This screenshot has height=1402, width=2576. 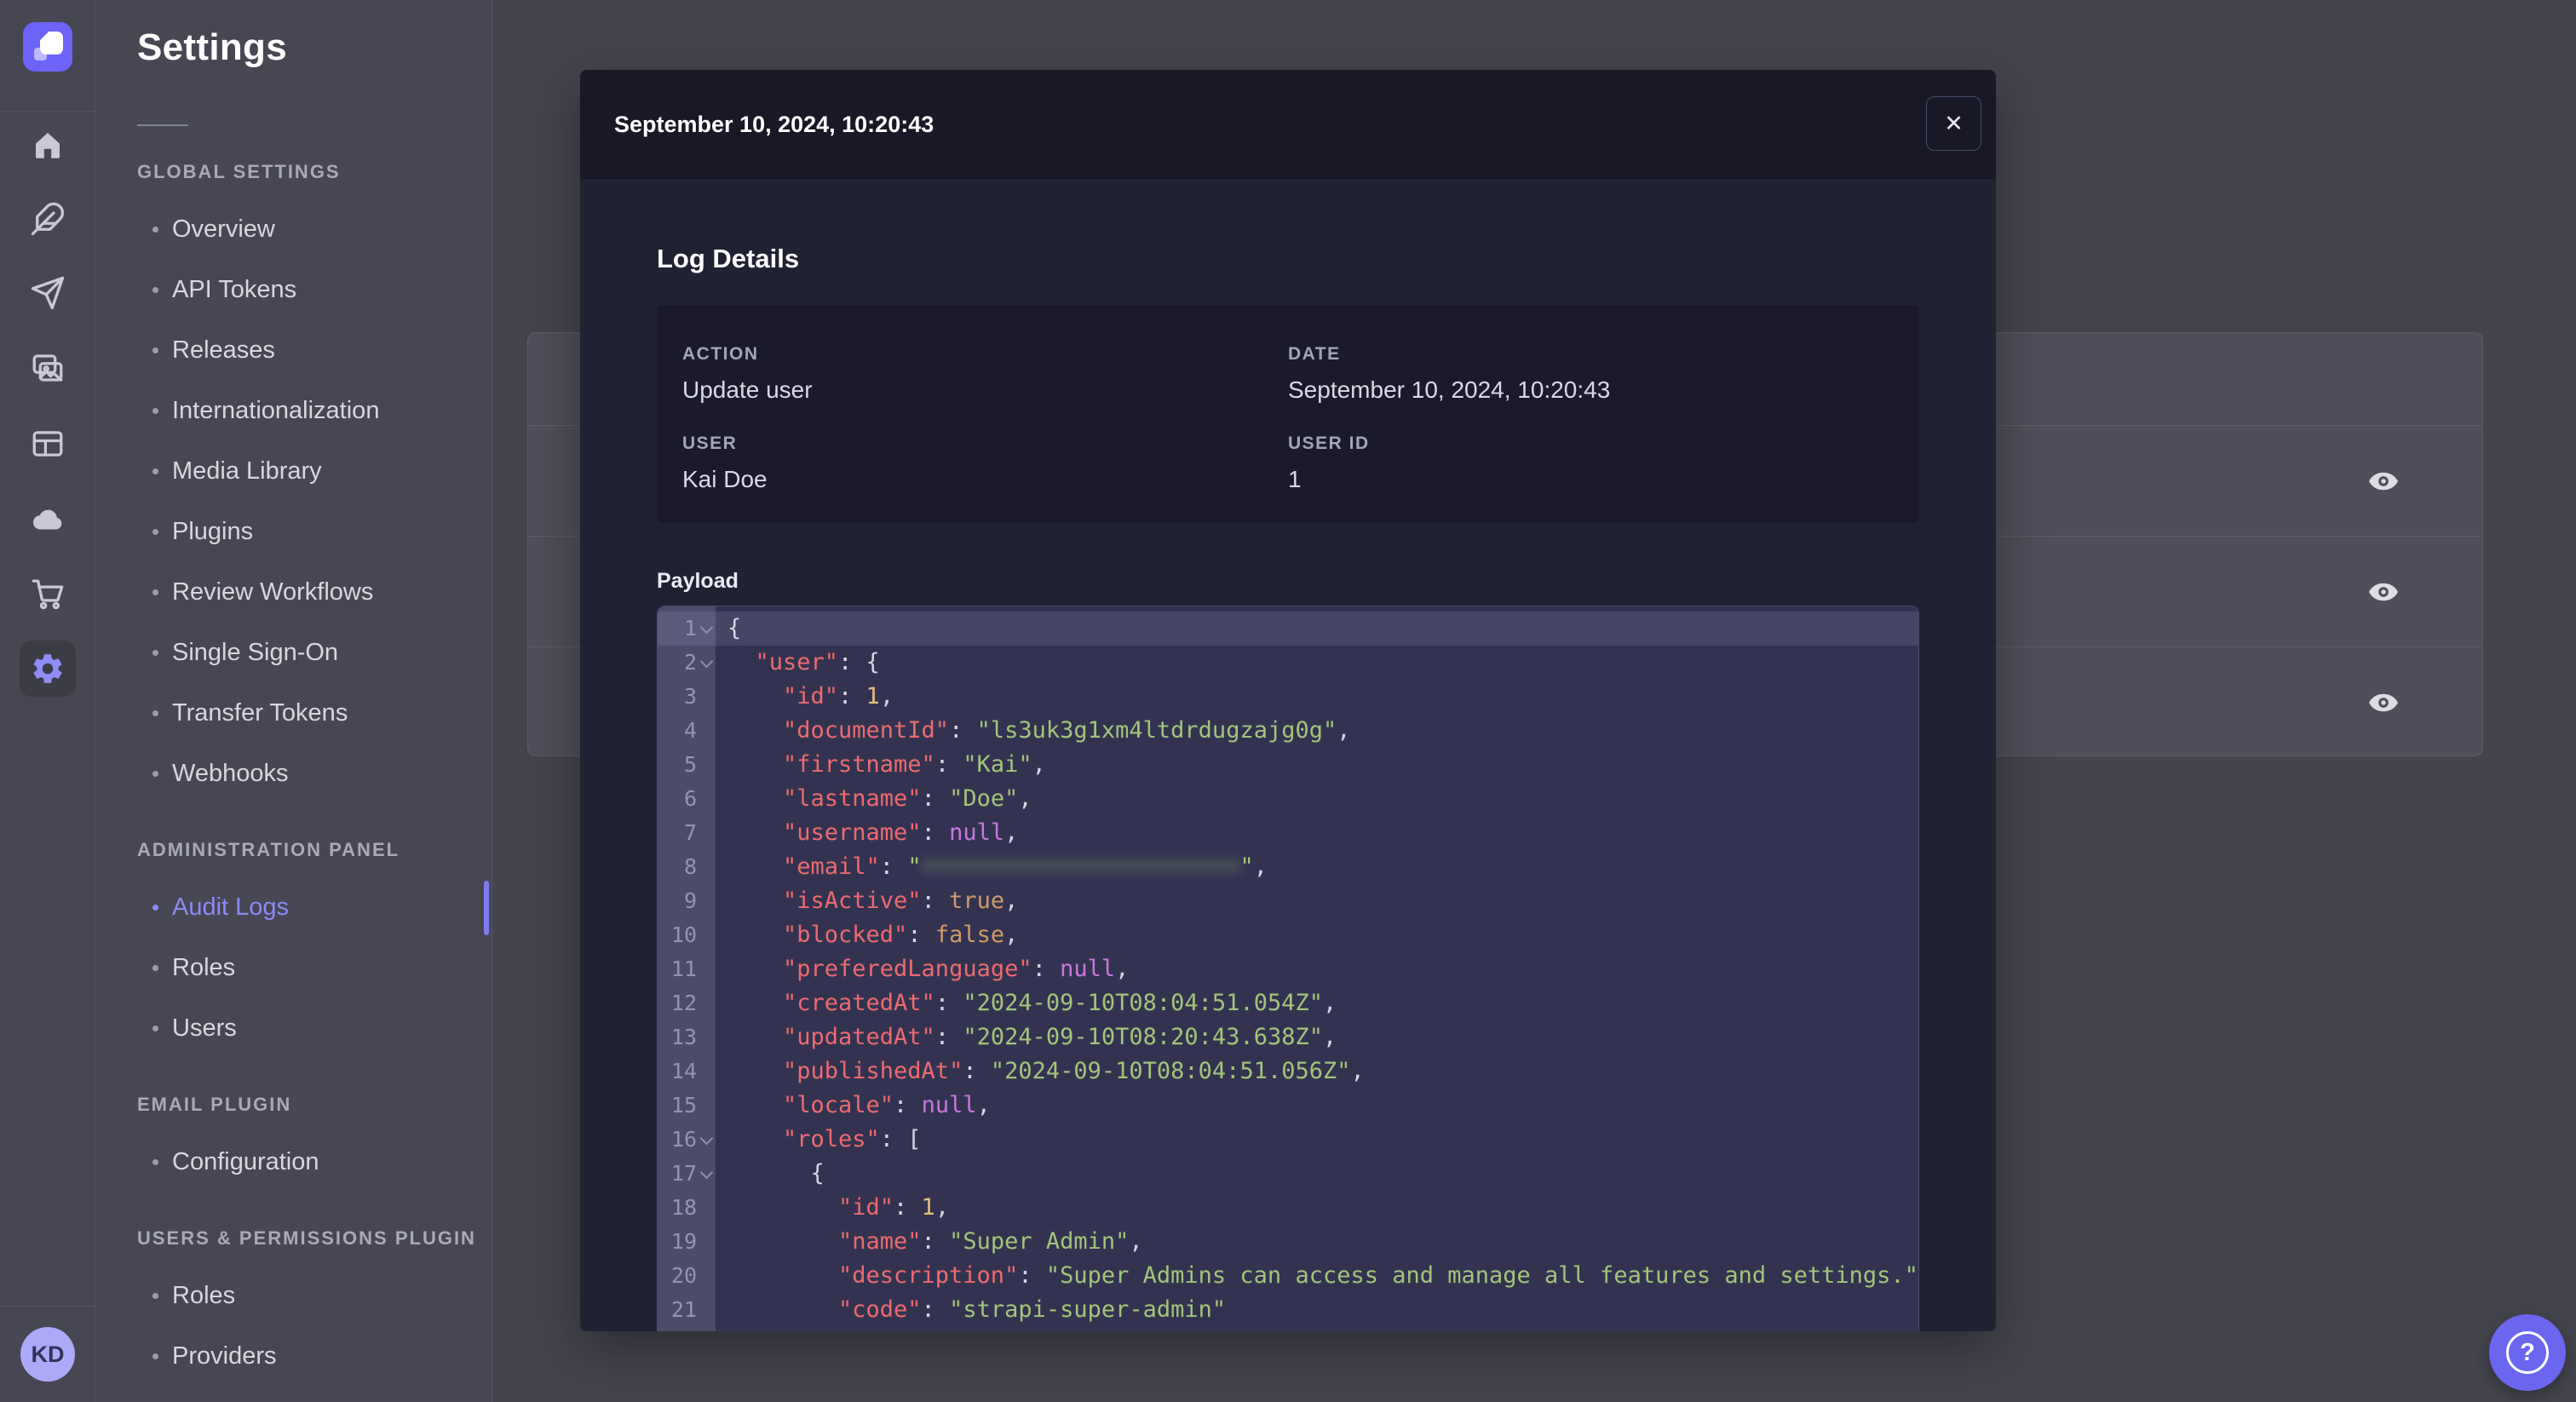 What do you see at coordinates (977, 901) in the screenshot?
I see `token-bool: true` at bounding box center [977, 901].